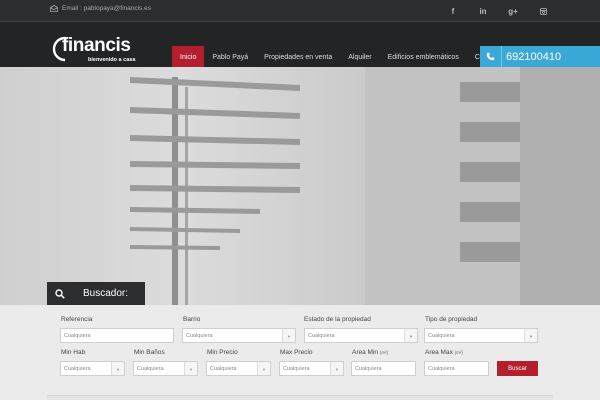 This screenshot has width=600, height=400. What do you see at coordinates (238, 368) in the screenshot?
I see `min-precio-select: Cualquiera ▼` at bounding box center [238, 368].